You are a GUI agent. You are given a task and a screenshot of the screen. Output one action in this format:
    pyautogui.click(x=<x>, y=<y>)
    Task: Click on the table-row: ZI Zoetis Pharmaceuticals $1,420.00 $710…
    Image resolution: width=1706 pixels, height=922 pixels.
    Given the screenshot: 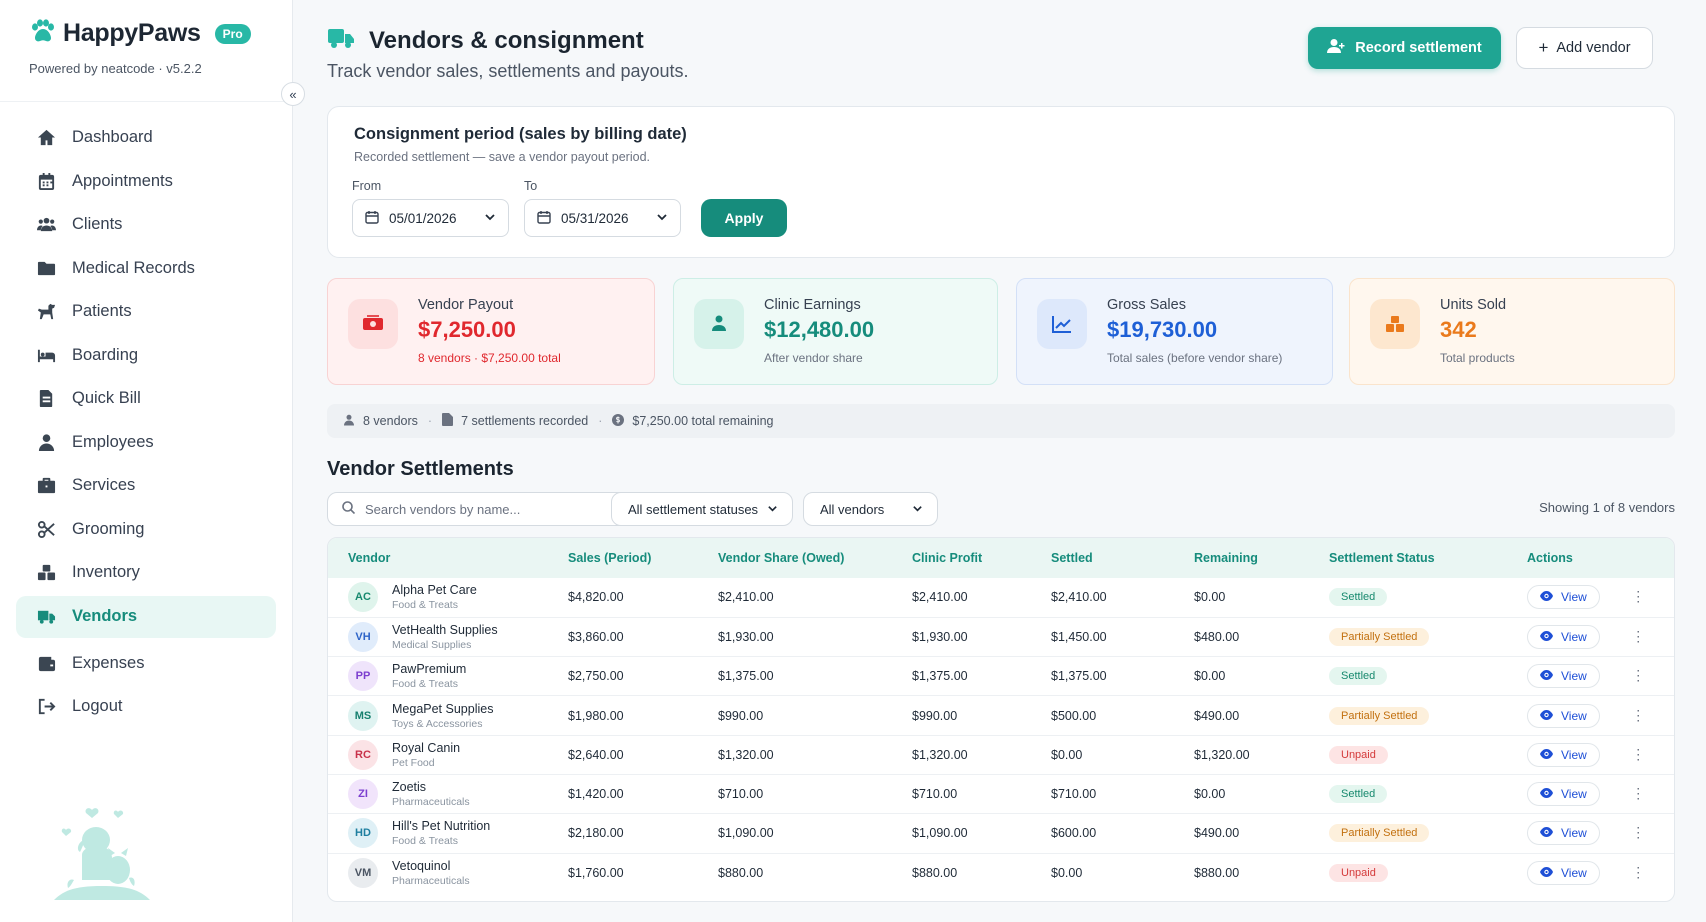 What is the action you would take?
    pyautogui.click(x=1001, y=794)
    